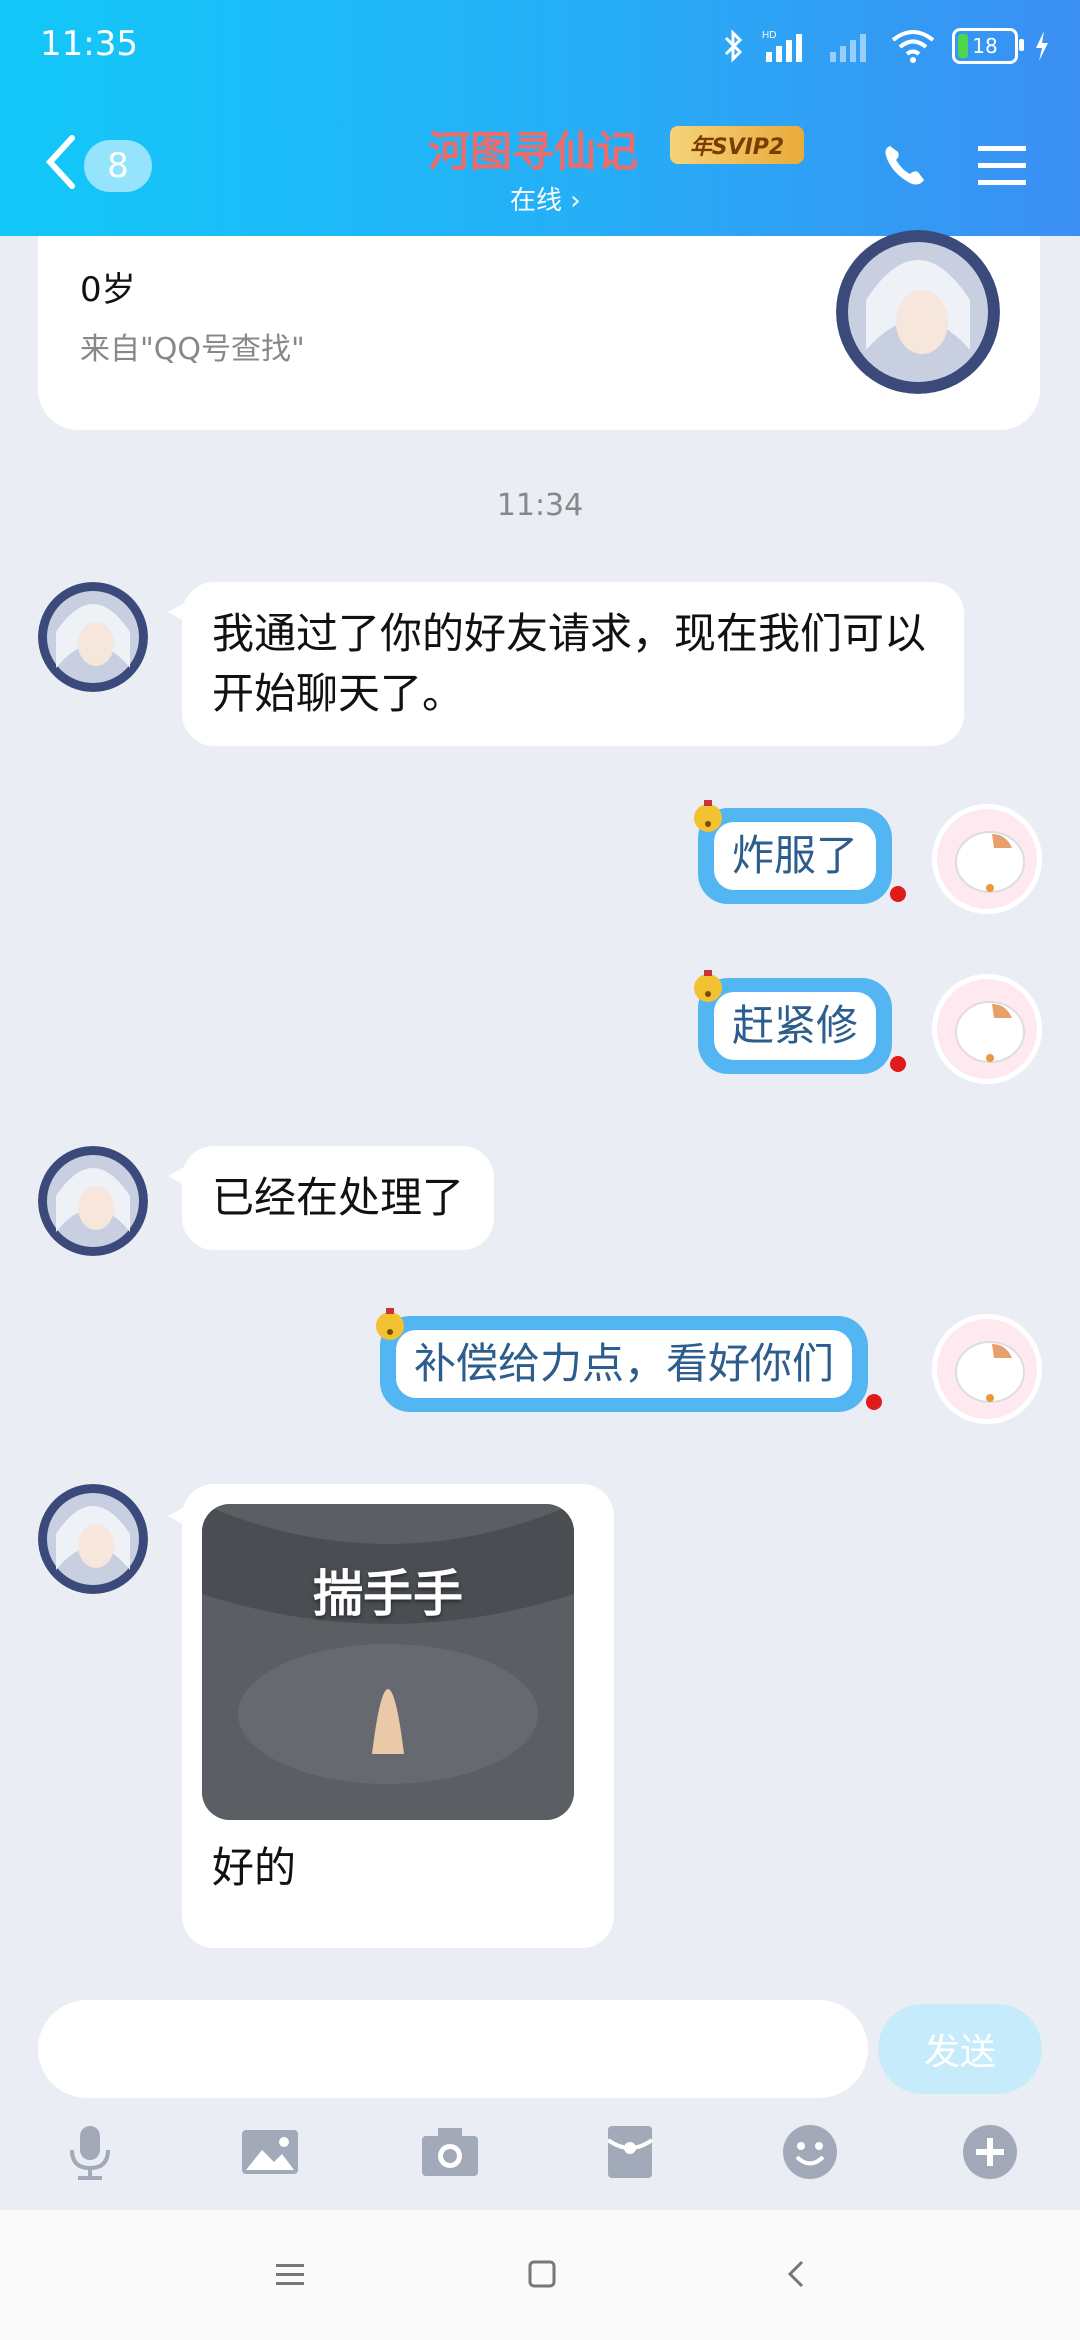 The image size is (1080, 2340). I want to click on phone-icon, so click(905, 165).